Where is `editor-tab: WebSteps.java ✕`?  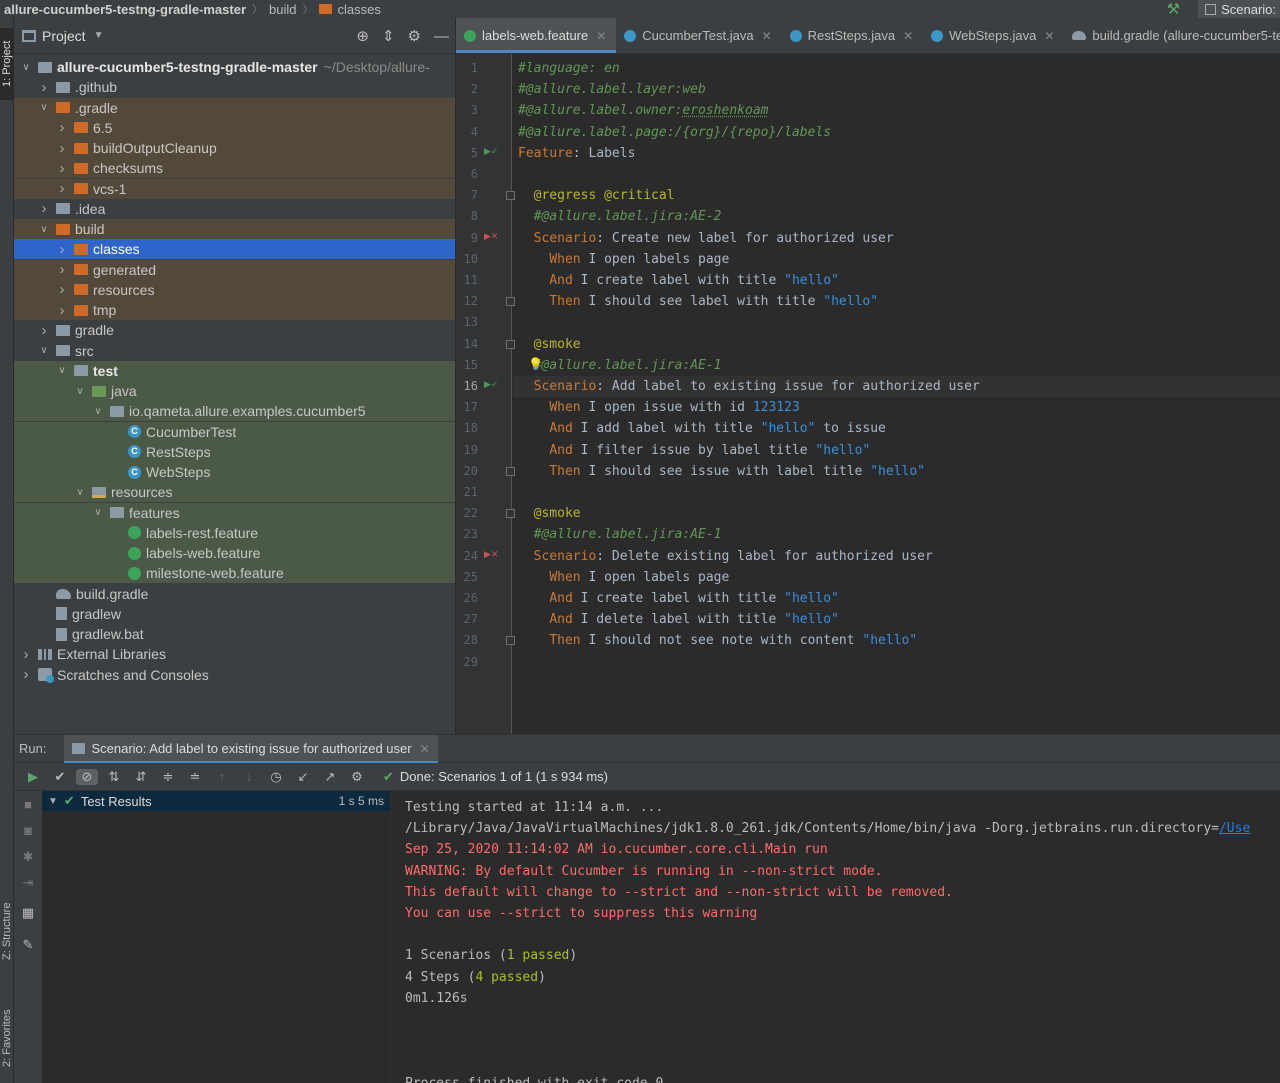
editor-tab: WebSteps.java ✕ is located at coordinates (993, 35).